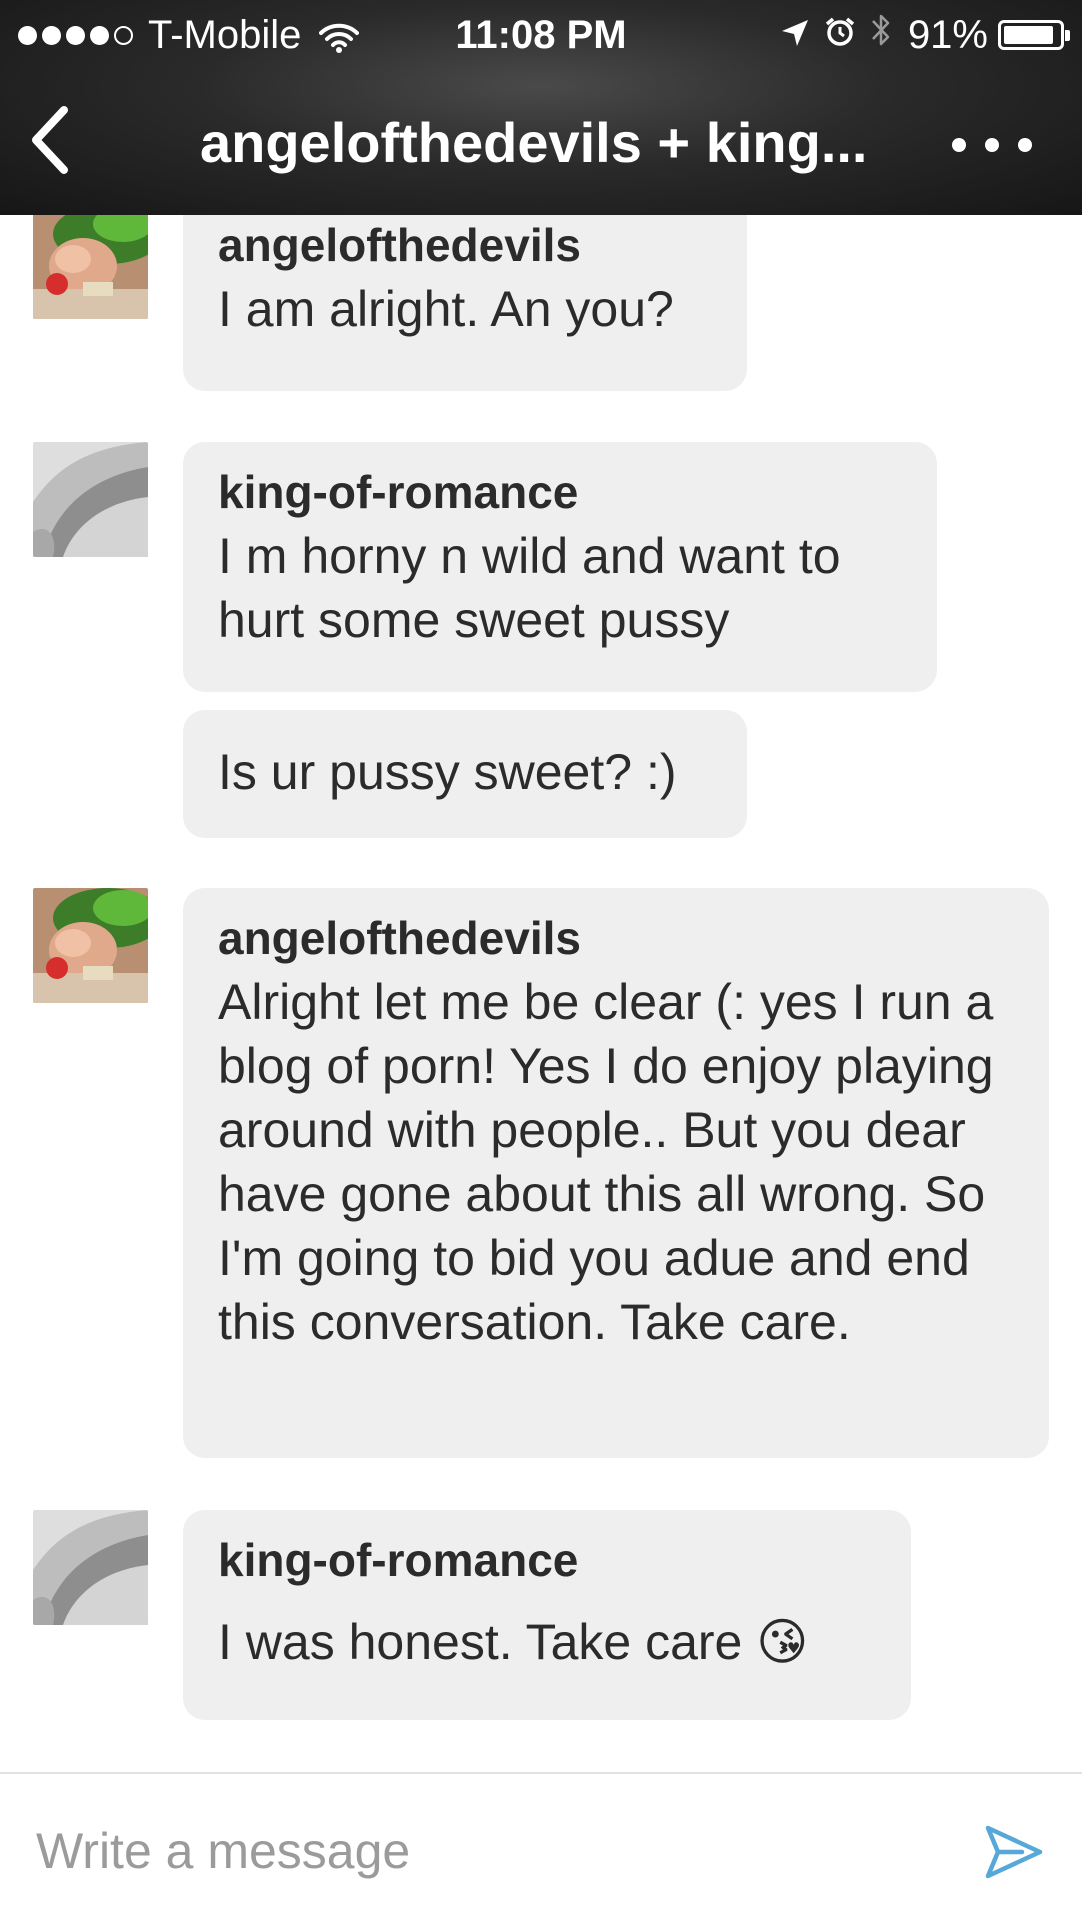  I want to click on location-arrow-icon, so click(795, 35).